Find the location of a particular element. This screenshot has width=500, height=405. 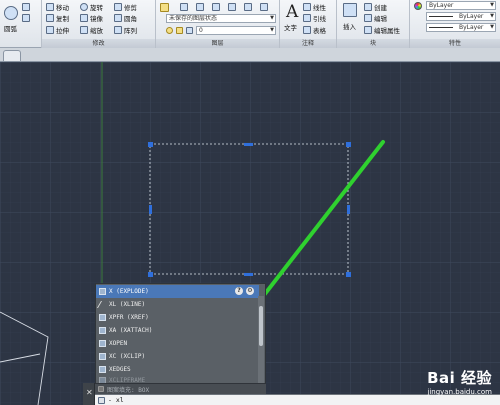

leader-button: 引线 is located at coordinates (314, 18).